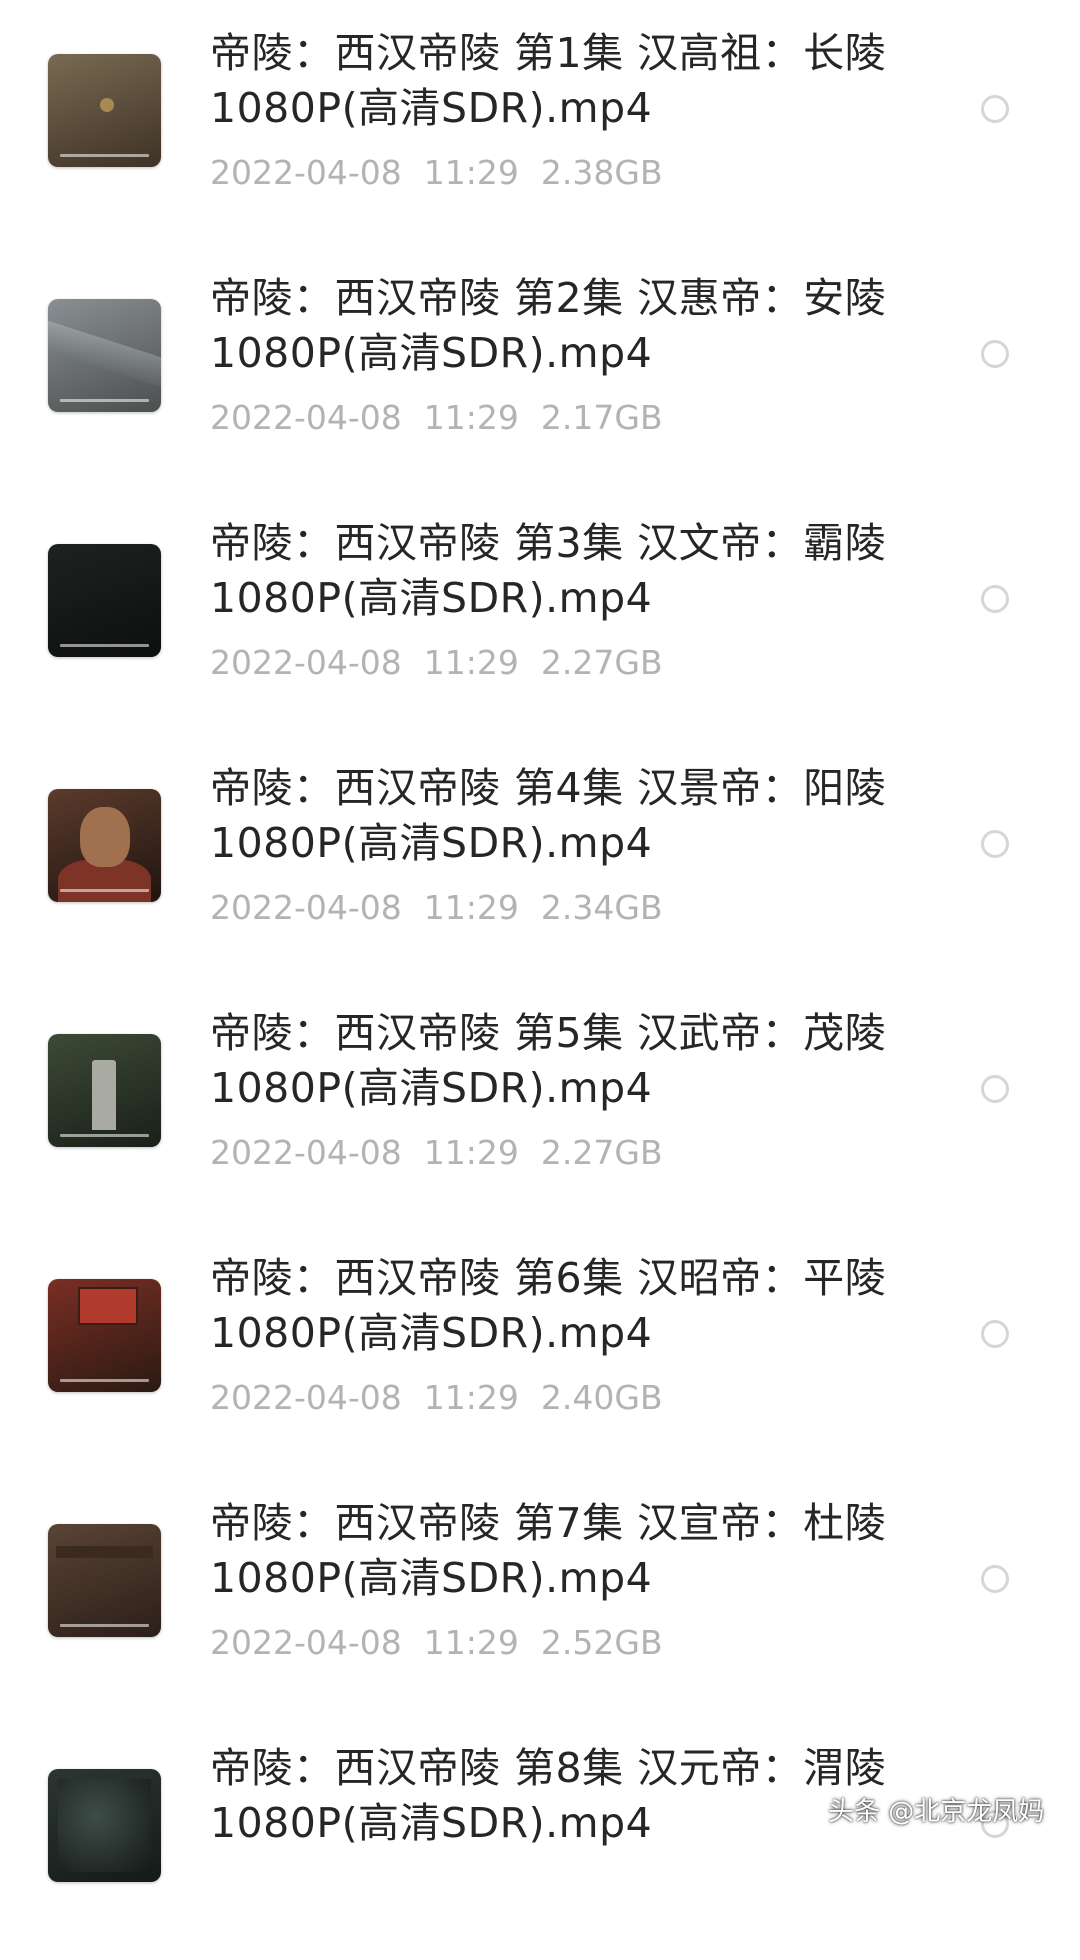 Image resolution: width=1080 pixels, height=1960 pixels. What do you see at coordinates (548, 788) in the screenshot?
I see `file-name-line1: 帝陵：西汉帝陵 第4集 汉景帝：阳陵` at bounding box center [548, 788].